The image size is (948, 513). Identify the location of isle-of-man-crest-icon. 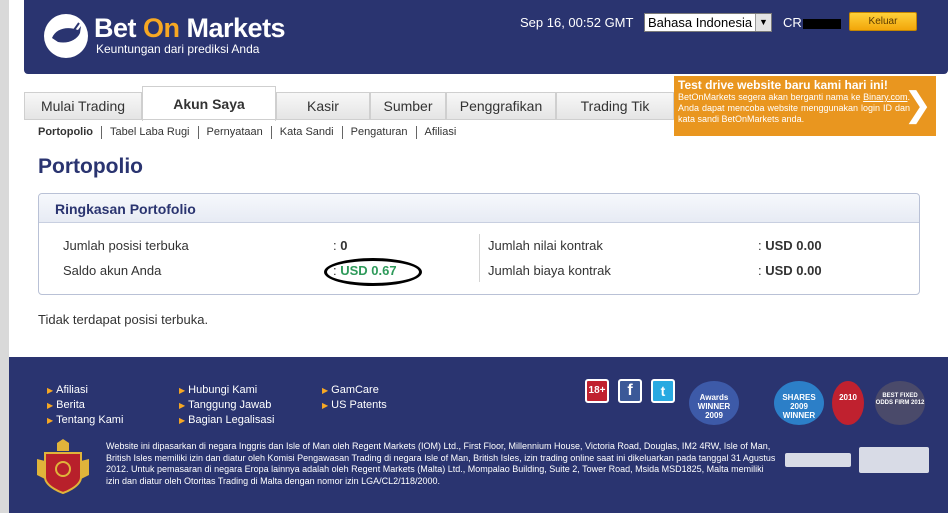
(63, 467).